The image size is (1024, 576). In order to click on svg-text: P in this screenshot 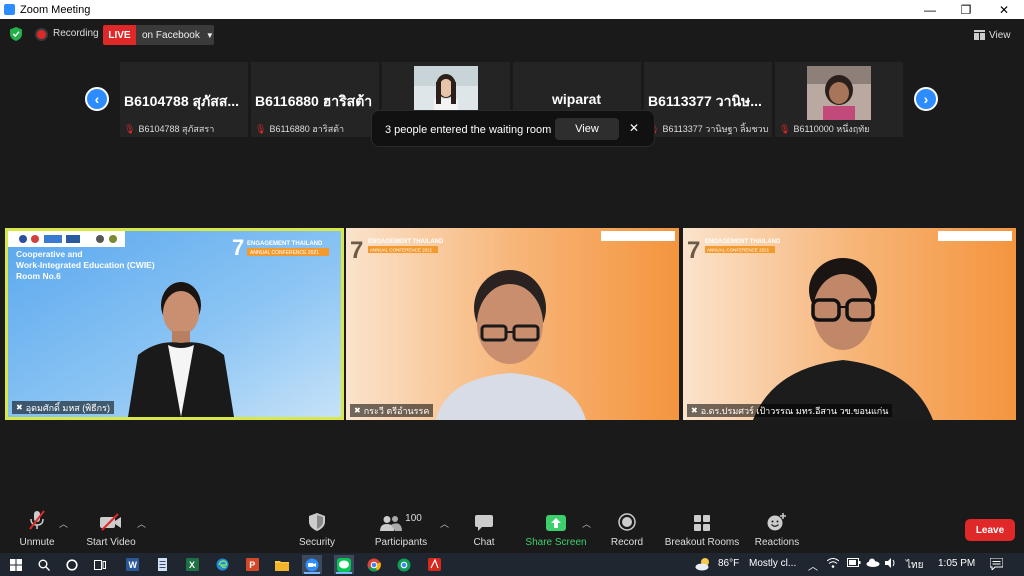, I will do `click(252, 565)`.